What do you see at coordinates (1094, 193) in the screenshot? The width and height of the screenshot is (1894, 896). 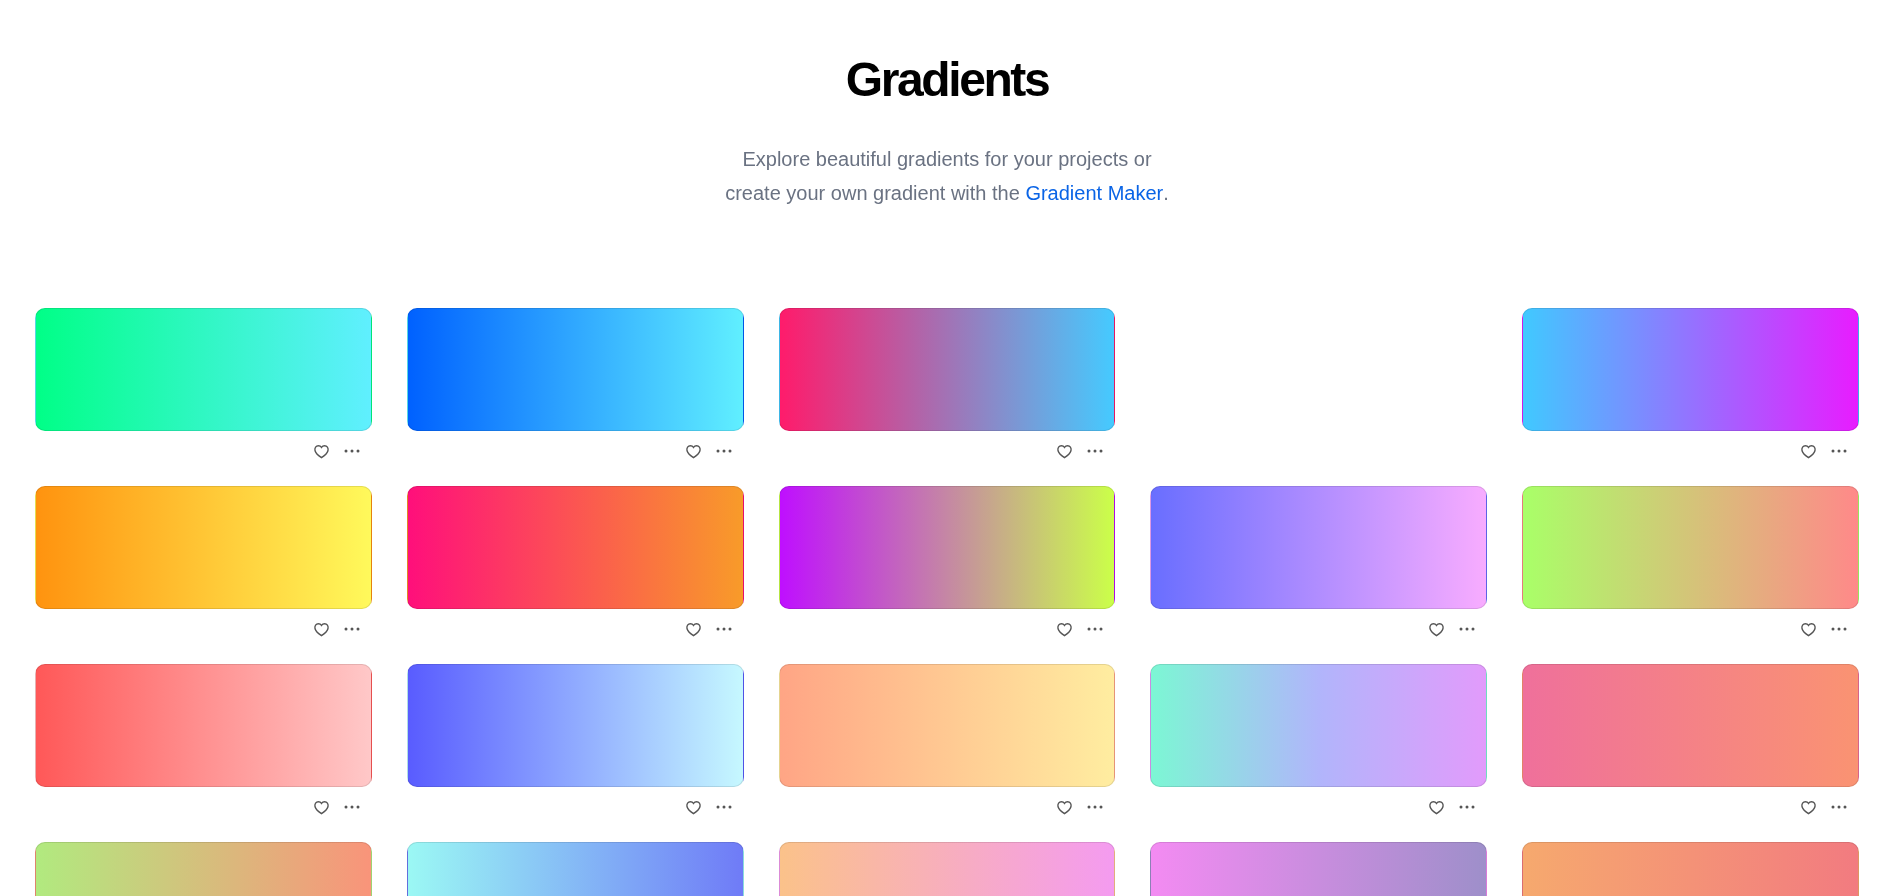 I see `gradient-maker-link: Gradient Maker` at bounding box center [1094, 193].